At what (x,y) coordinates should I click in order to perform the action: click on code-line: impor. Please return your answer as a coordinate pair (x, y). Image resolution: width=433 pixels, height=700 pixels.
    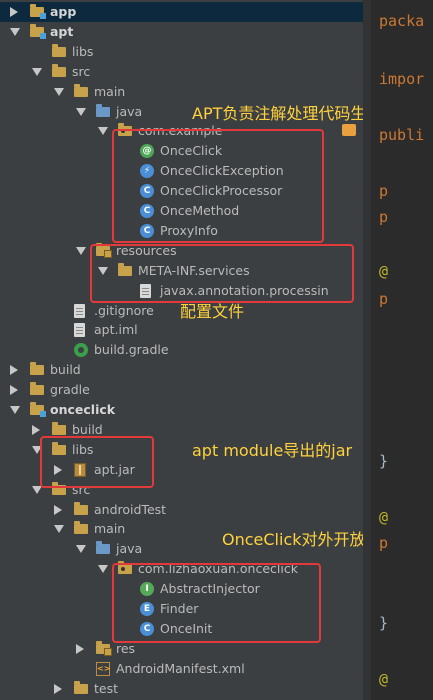
    Looking at the image, I should click on (402, 79).